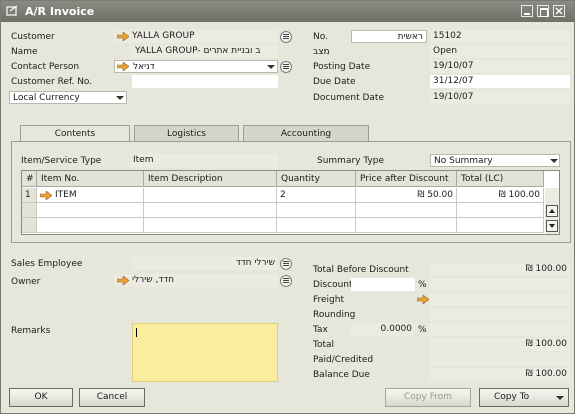  Describe the element at coordinates (500, 81) in the screenshot. I see `due-date-field: 31/12/07` at that location.